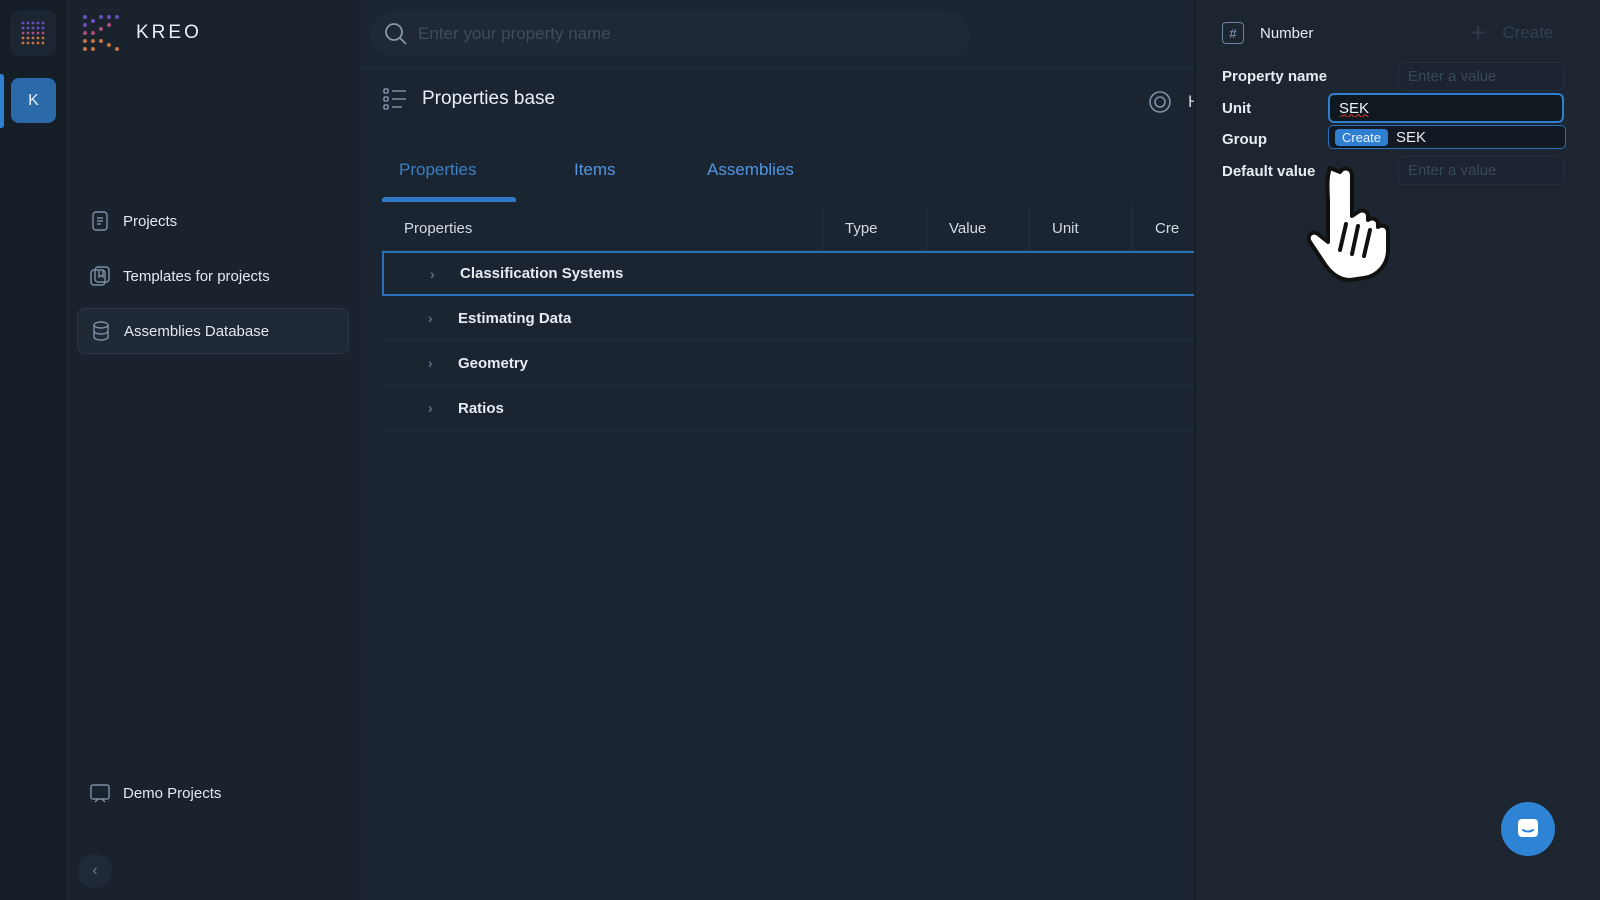  I want to click on workspace-avatar: K, so click(33, 100).